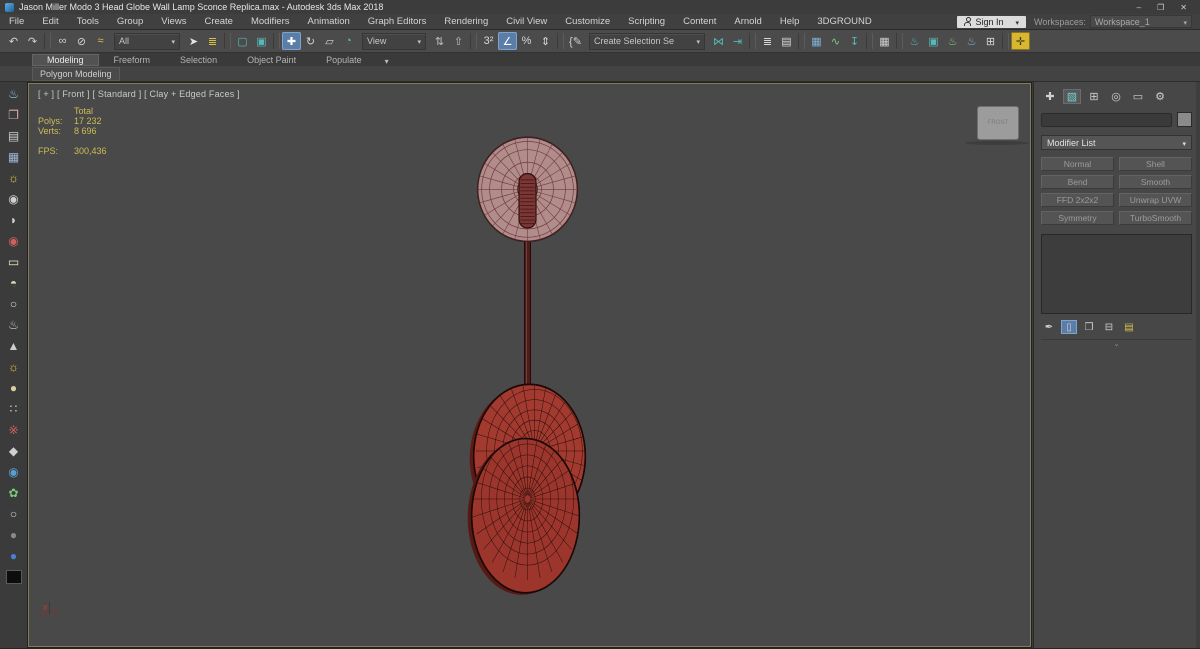 The width and height of the screenshot is (1200, 649). What do you see at coordinates (526, 21) in the screenshot?
I see `menu-item: Civil View` at bounding box center [526, 21].